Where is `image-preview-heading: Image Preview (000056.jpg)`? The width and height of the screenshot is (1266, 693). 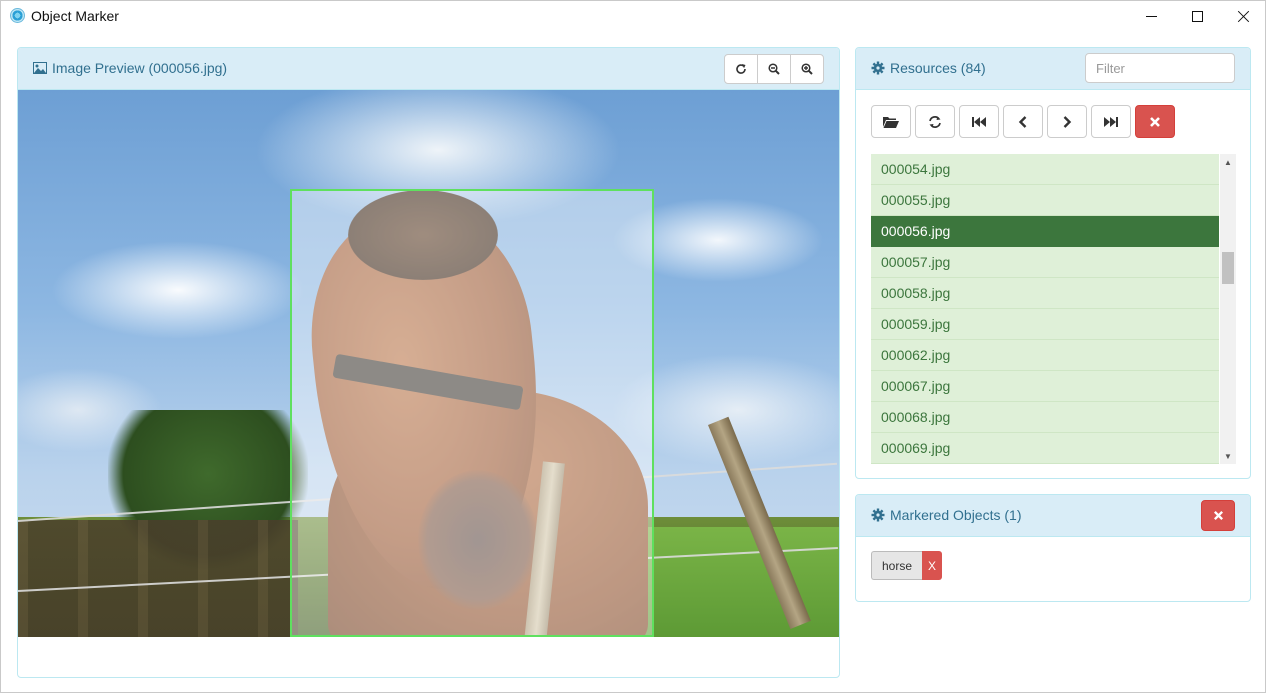
image-preview-heading: Image Preview (000056.jpg) is located at coordinates (428, 69).